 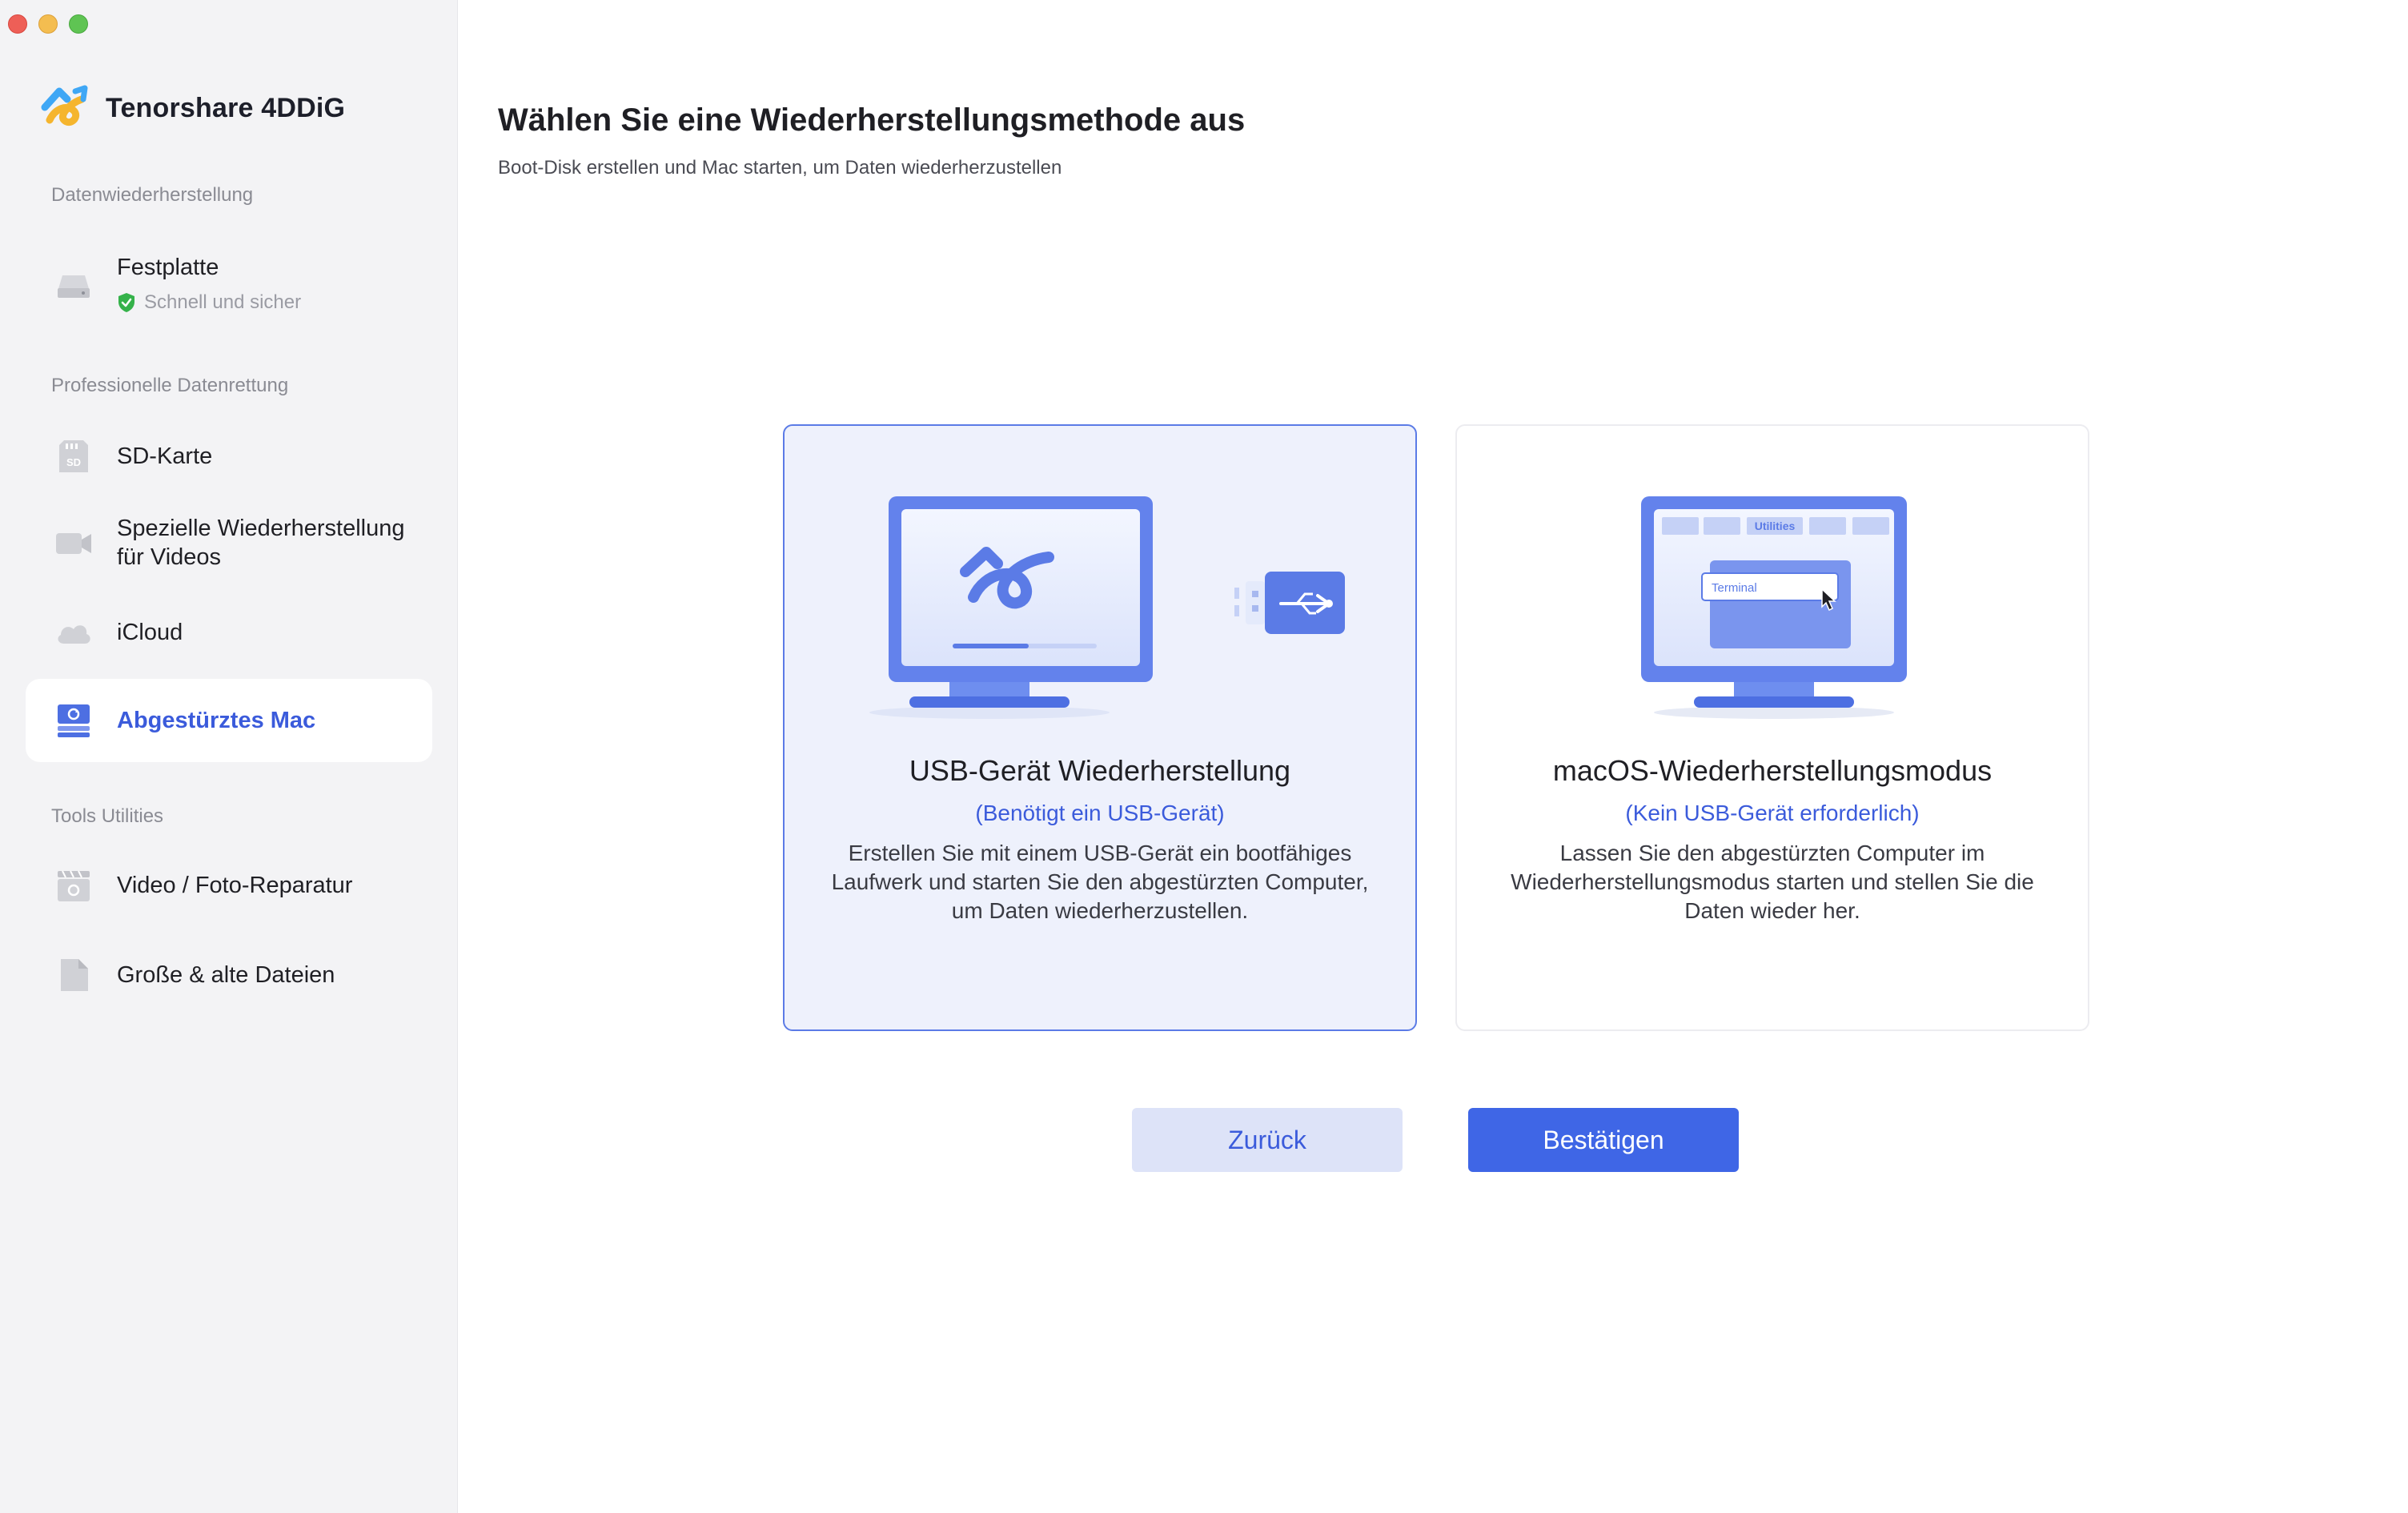 I want to click on section-label-tools: Tools Utilities, so click(x=107, y=816).